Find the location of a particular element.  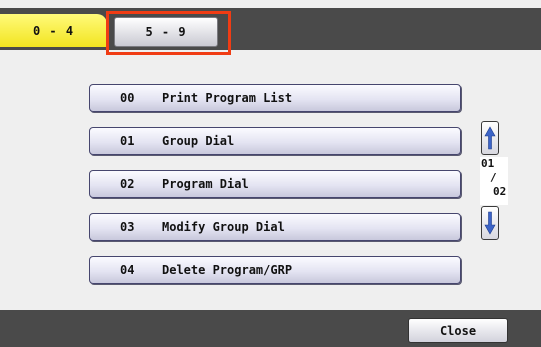

page-indicator: 01 / 02 is located at coordinates (494, 181).